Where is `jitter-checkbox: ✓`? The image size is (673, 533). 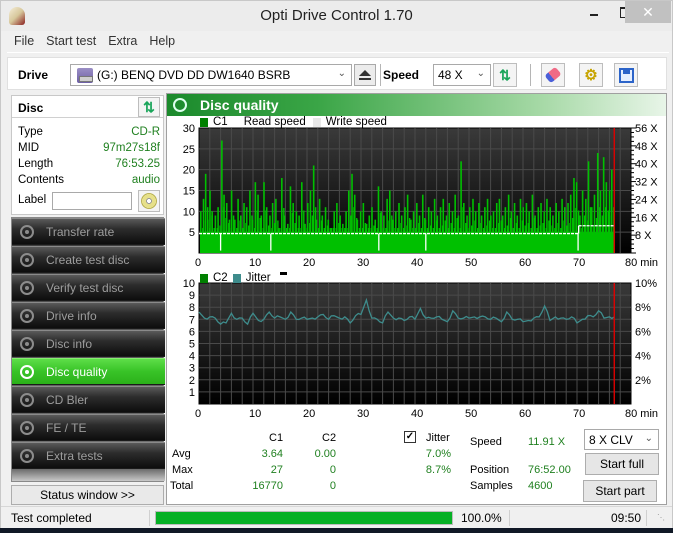
jitter-checkbox: ✓ is located at coordinates (410, 437).